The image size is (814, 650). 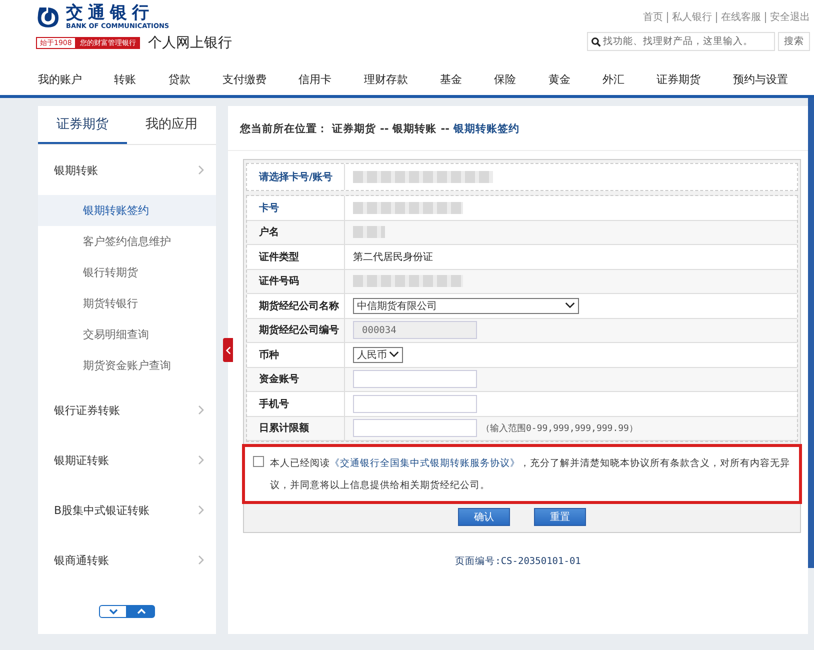 What do you see at coordinates (560, 517) in the screenshot?
I see `form-button: 重置` at bounding box center [560, 517].